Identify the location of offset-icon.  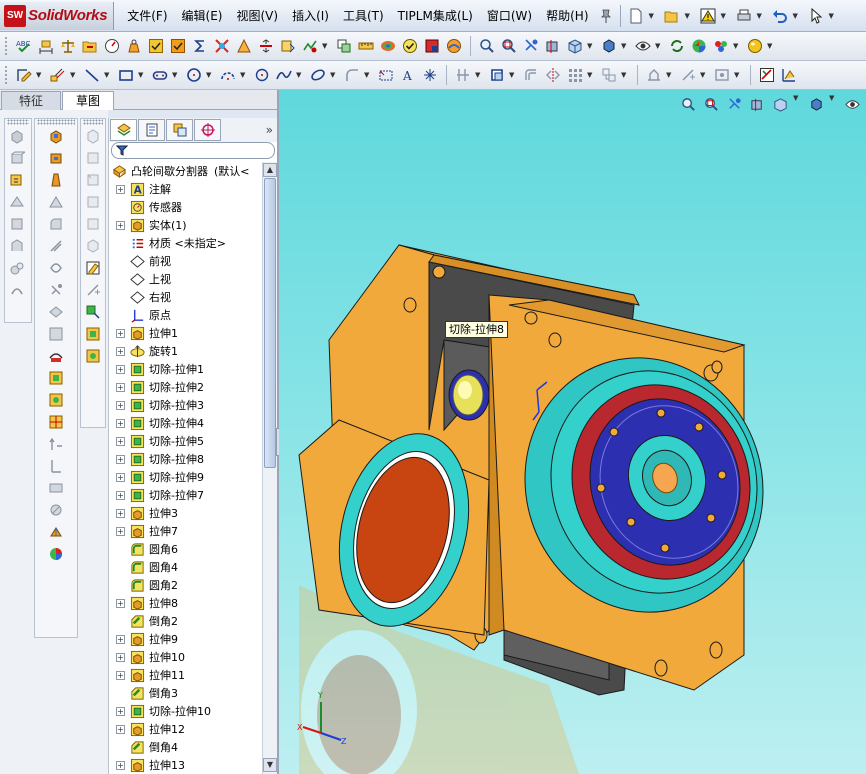
(531, 75).